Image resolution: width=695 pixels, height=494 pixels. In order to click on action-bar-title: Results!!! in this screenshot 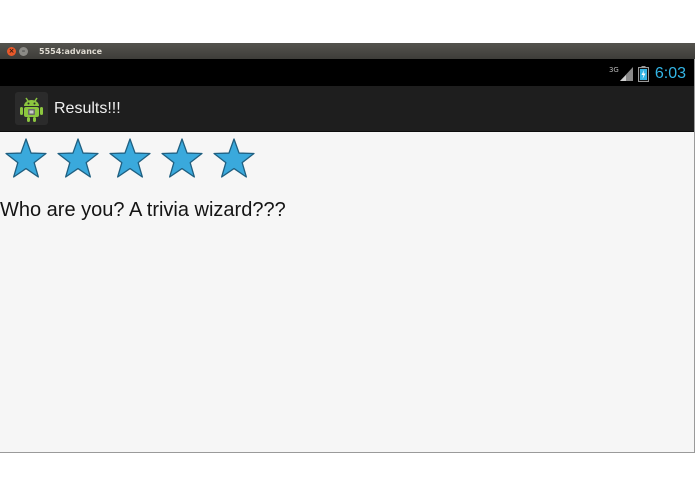, I will do `click(87, 108)`.